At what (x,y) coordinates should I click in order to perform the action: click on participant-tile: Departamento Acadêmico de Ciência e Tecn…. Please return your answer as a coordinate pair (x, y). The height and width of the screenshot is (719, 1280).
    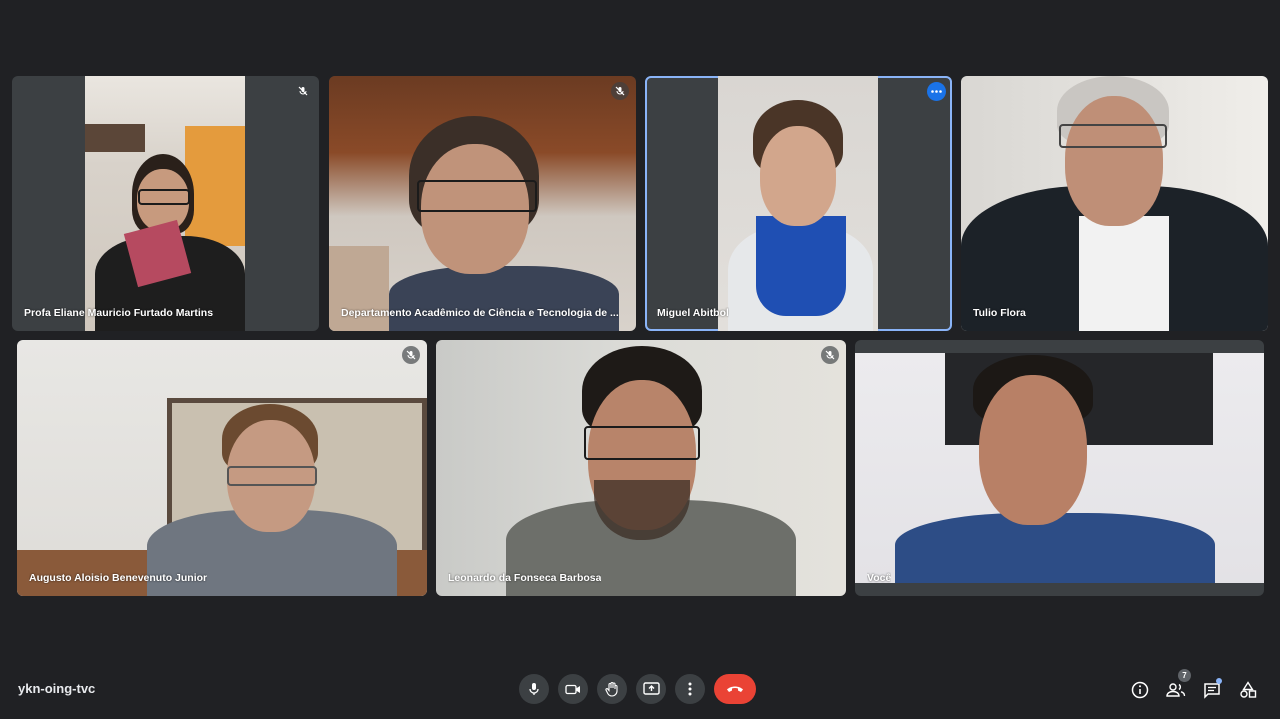
    Looking at the image, I should click on (482, 203).